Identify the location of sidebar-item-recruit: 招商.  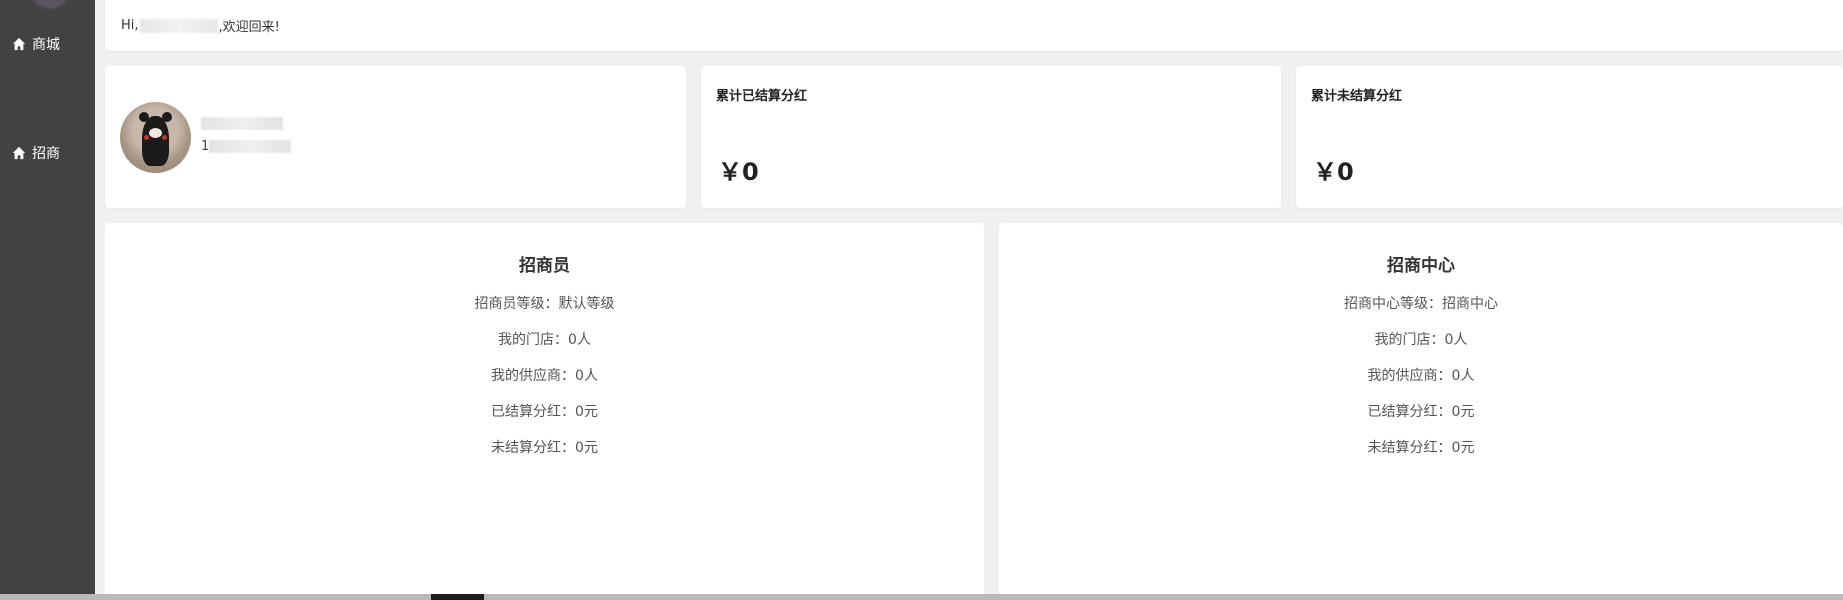
(36, 153).